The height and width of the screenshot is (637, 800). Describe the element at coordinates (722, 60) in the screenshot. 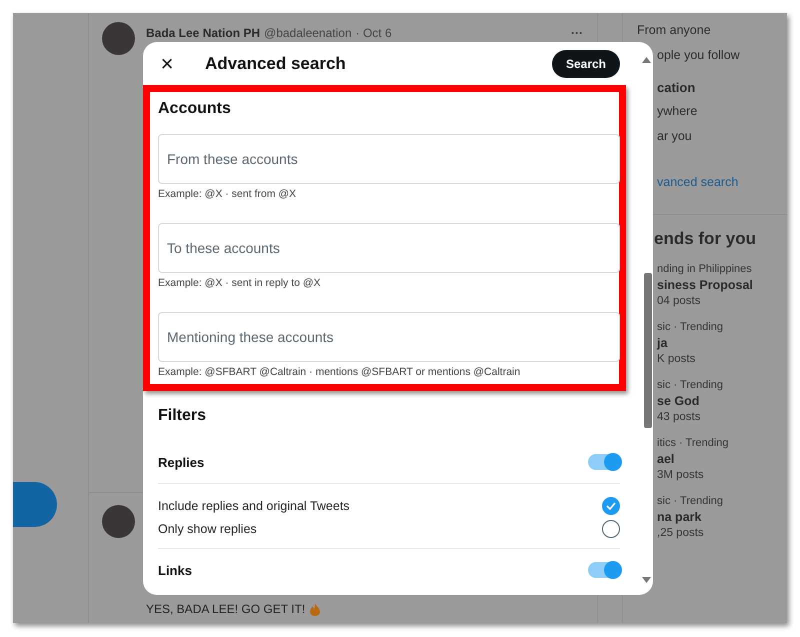

I see `filter-option: ople you follow` at that location.